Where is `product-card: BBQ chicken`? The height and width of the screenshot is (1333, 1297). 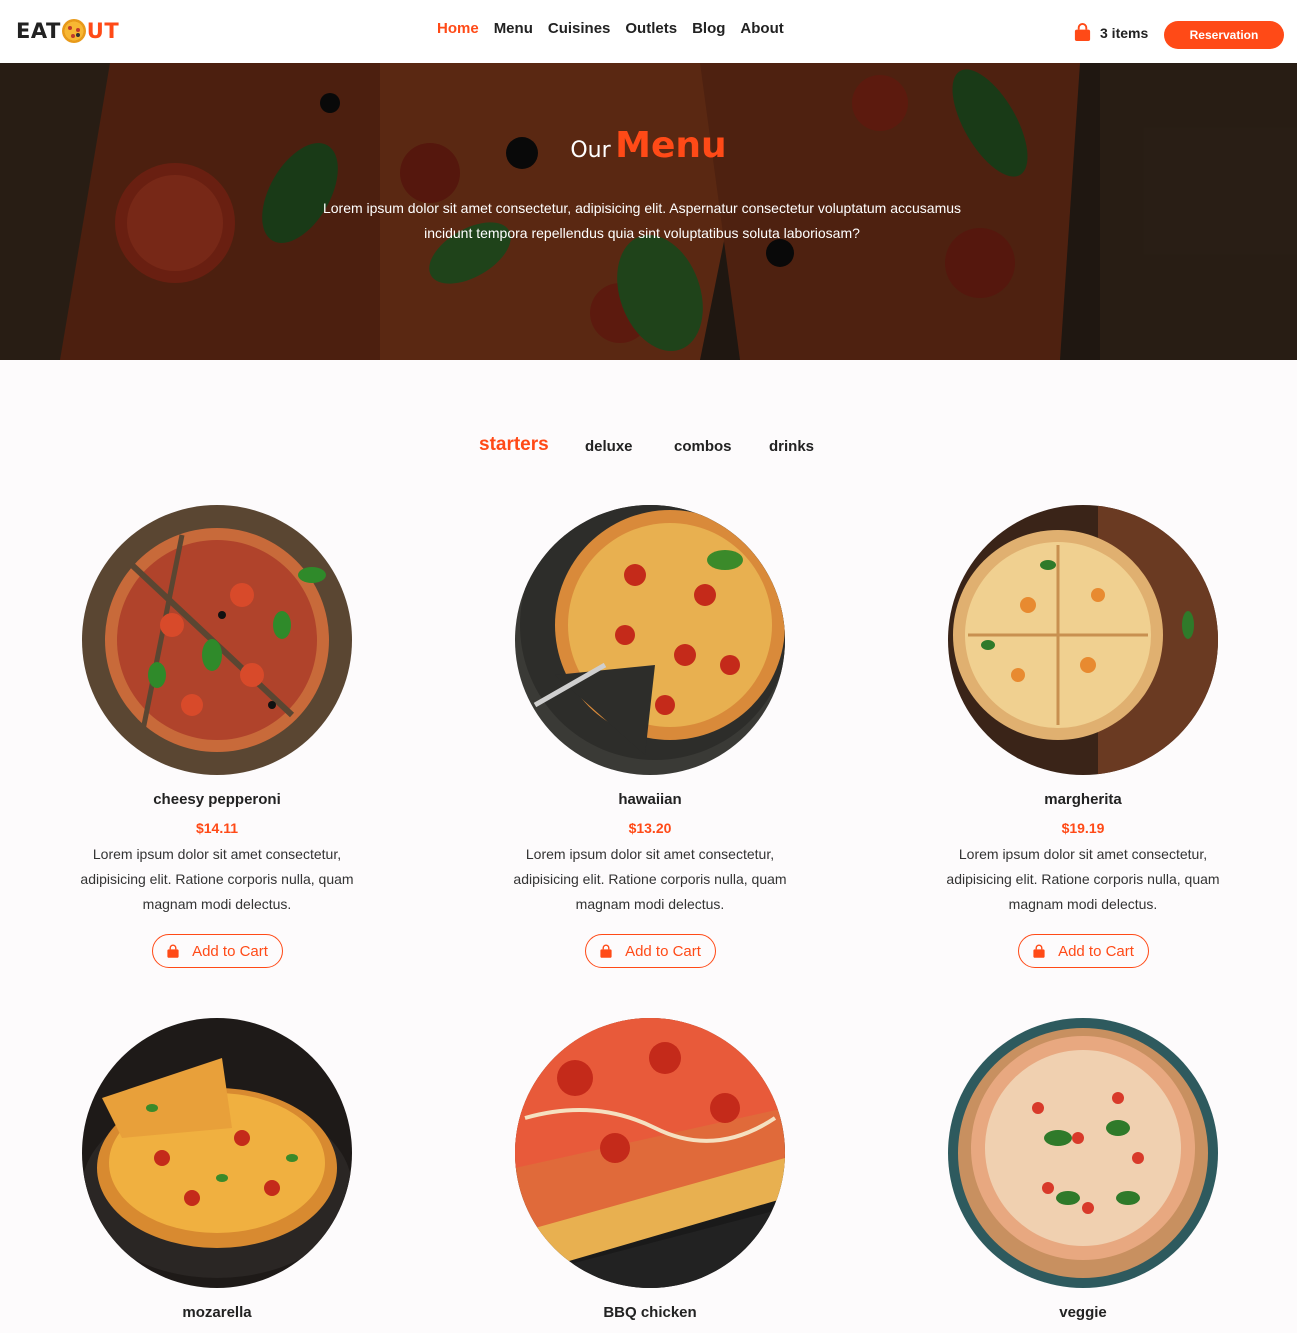 product-card: BBQ chicken is located at coordinates (650, 1169).